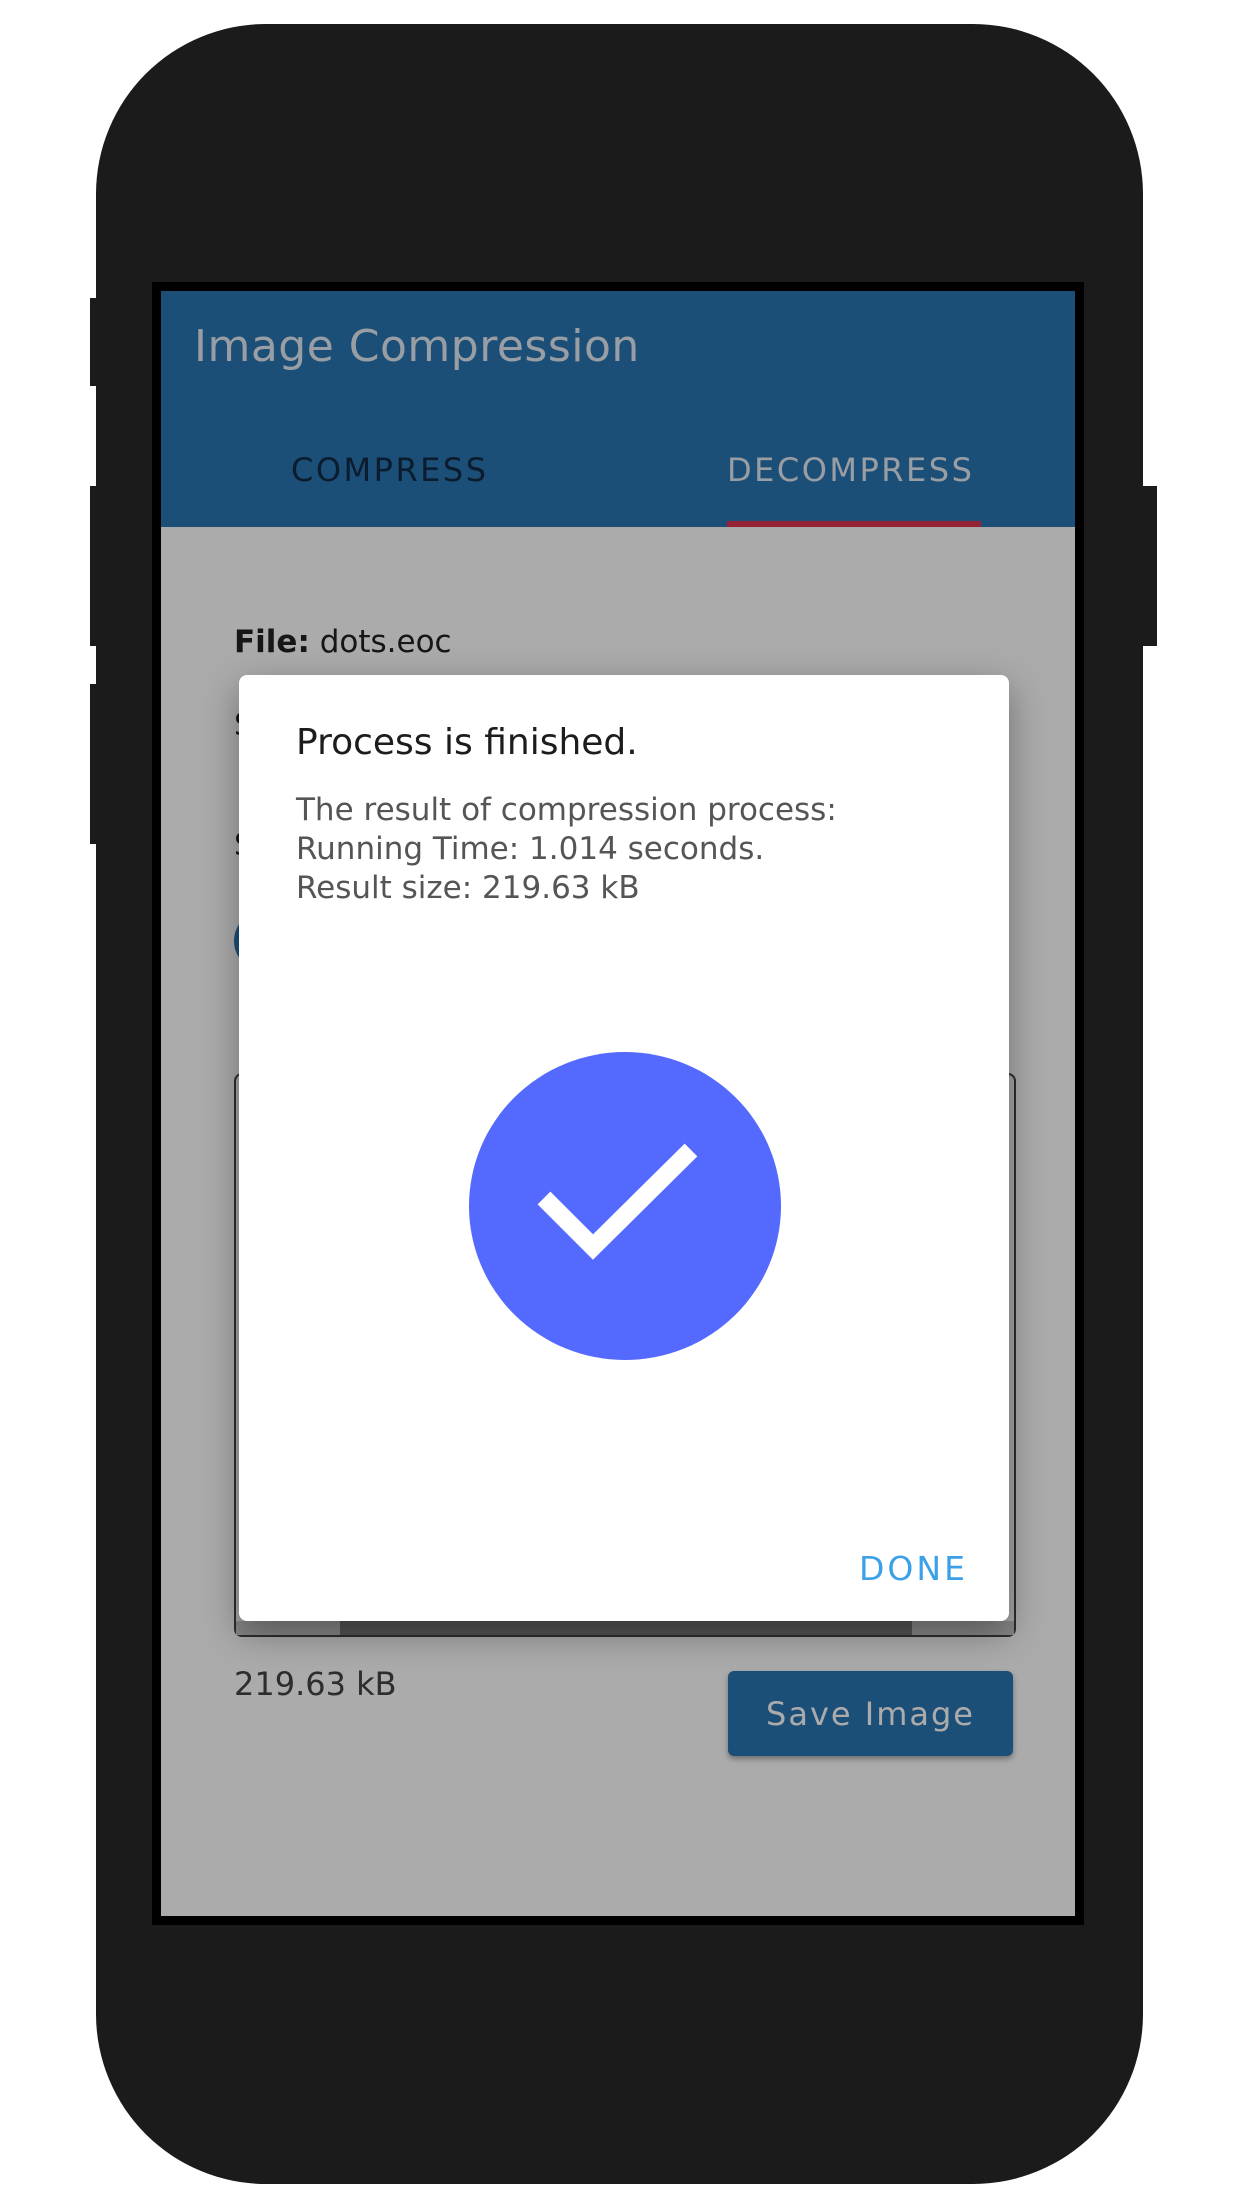 The image size is (1242, 2208). Describe the element at coordinates (1147, 566) in the screenshot. I see `power-button` at that location.